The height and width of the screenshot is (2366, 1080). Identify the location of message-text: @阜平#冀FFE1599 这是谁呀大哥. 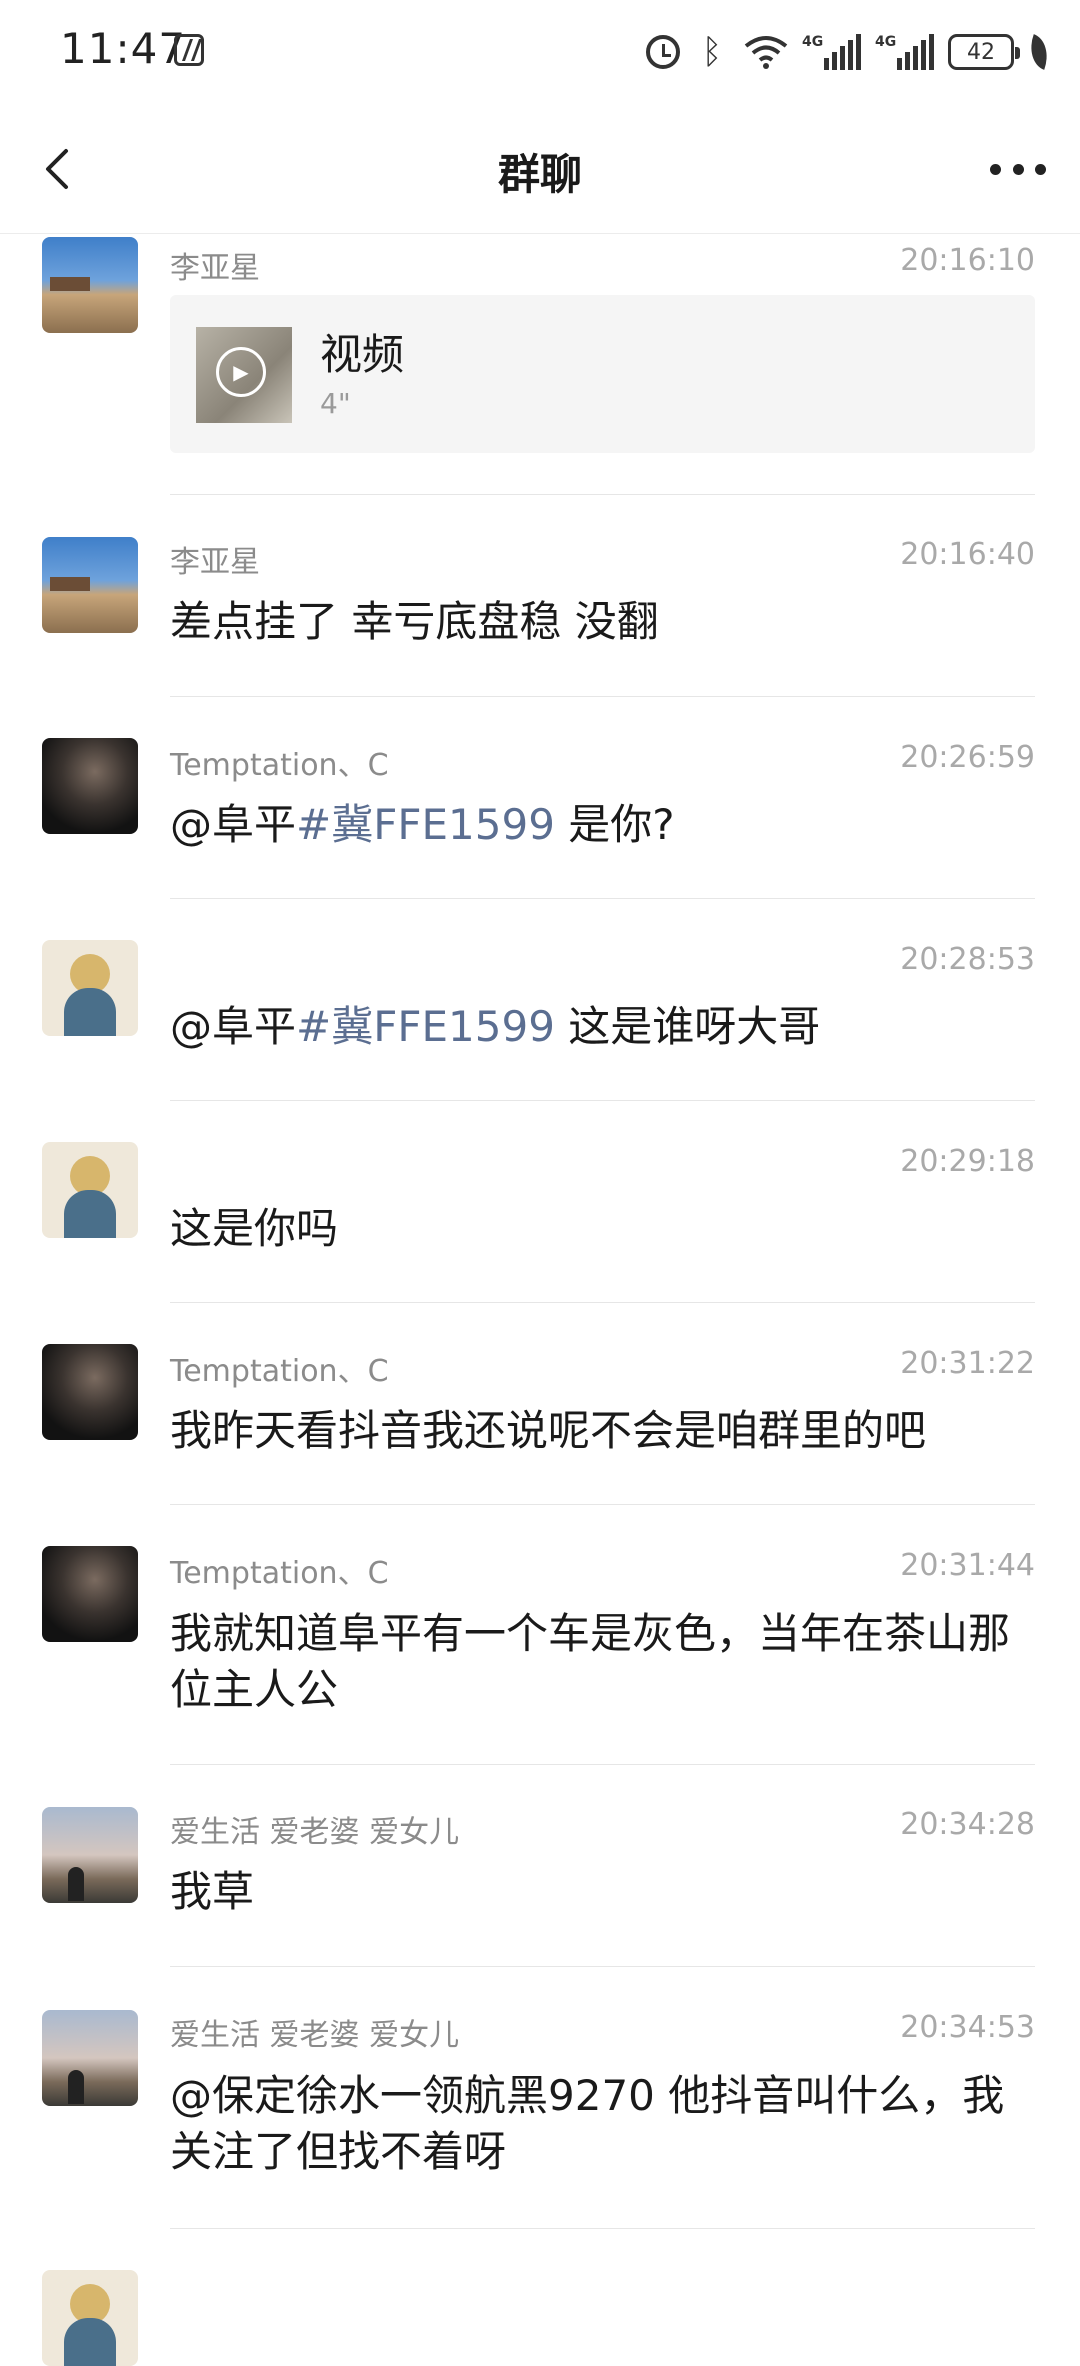
(595, 1027).